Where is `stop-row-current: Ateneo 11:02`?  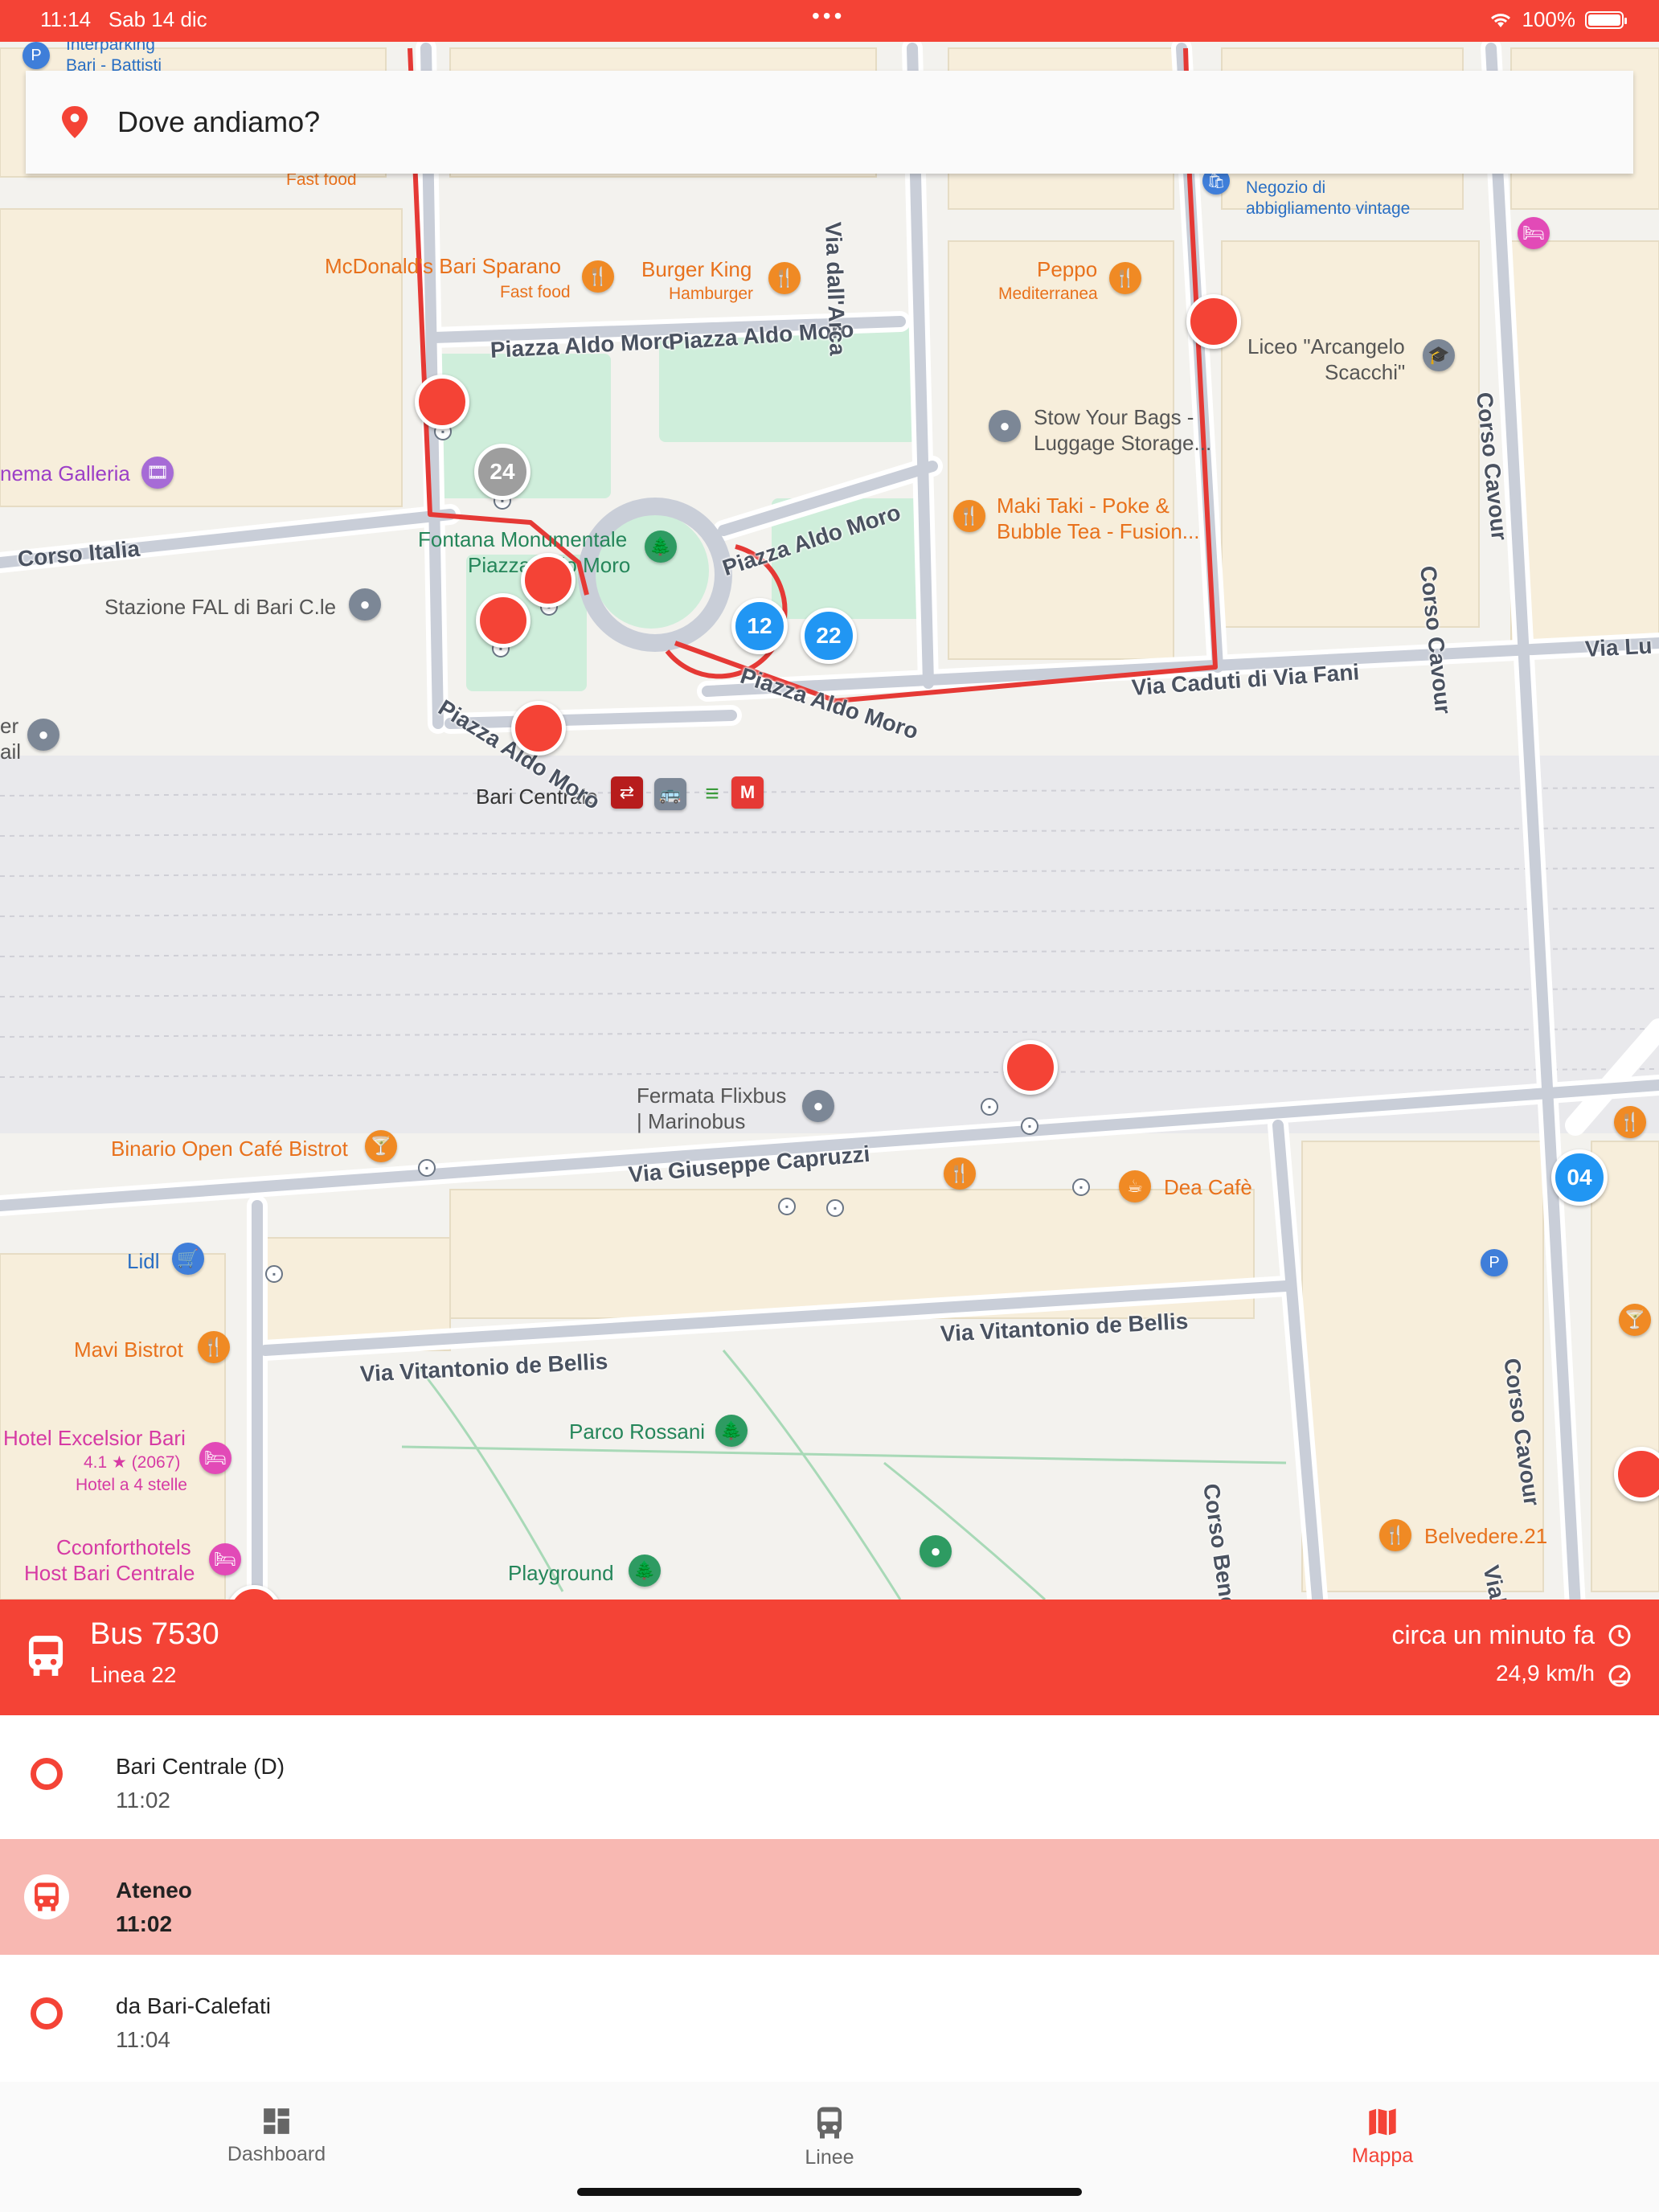
stop-row-current: Ateneo 11:02 is located at coordinates (829, 1897).